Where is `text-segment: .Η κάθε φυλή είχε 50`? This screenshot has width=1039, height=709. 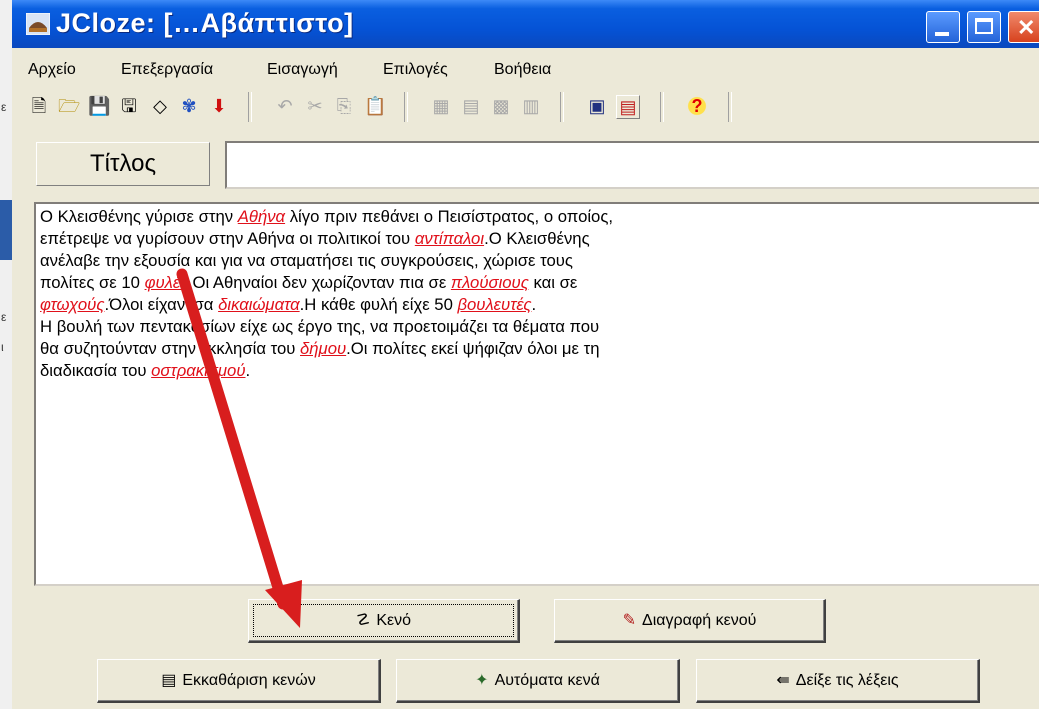
text-segment: .Η κάθε φυλή είχε 50 is located at coordinates (378, 304).